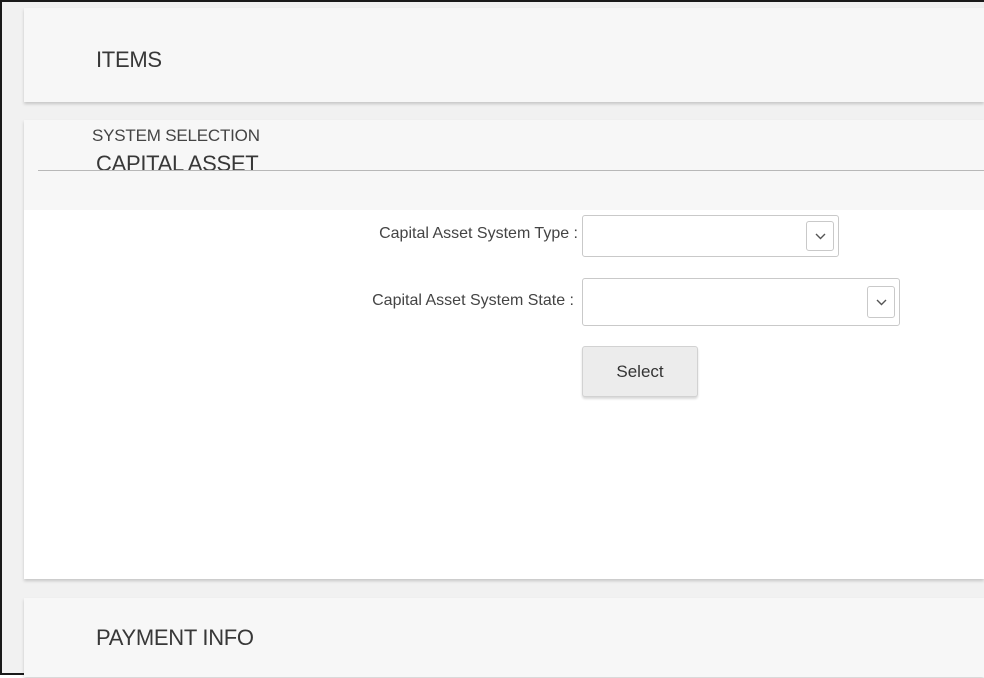 Image resolution: width=984 pixels, height=678 pixels. I want to click on system-state-select, so click(741, 302).